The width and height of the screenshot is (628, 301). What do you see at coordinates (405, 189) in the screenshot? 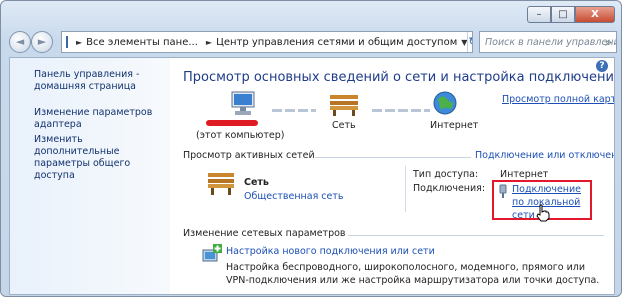
I see `vertical-divider` at bounding box center [405, 189].